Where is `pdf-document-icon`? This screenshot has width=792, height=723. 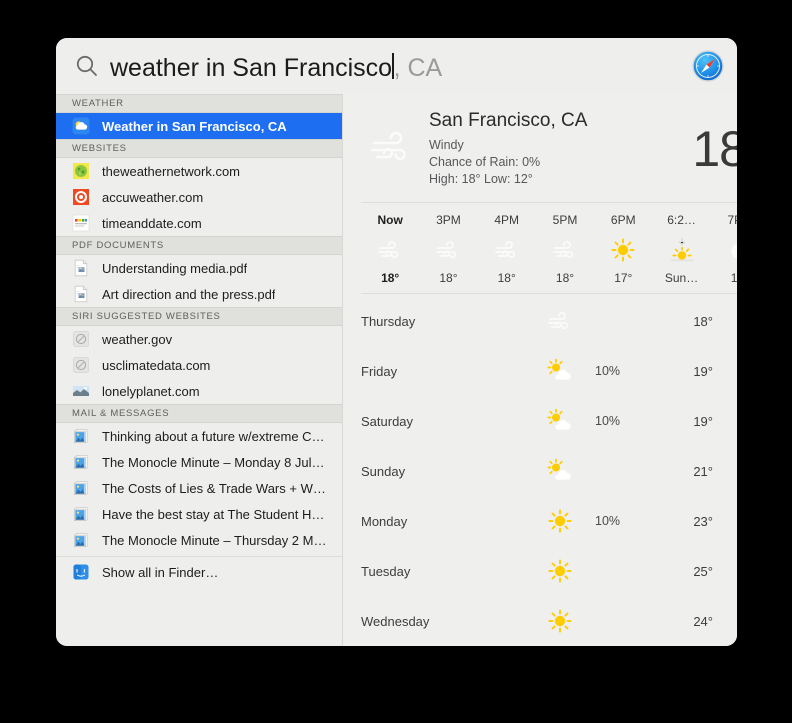
pdf-document-icon is located at coordinates (81, 268).